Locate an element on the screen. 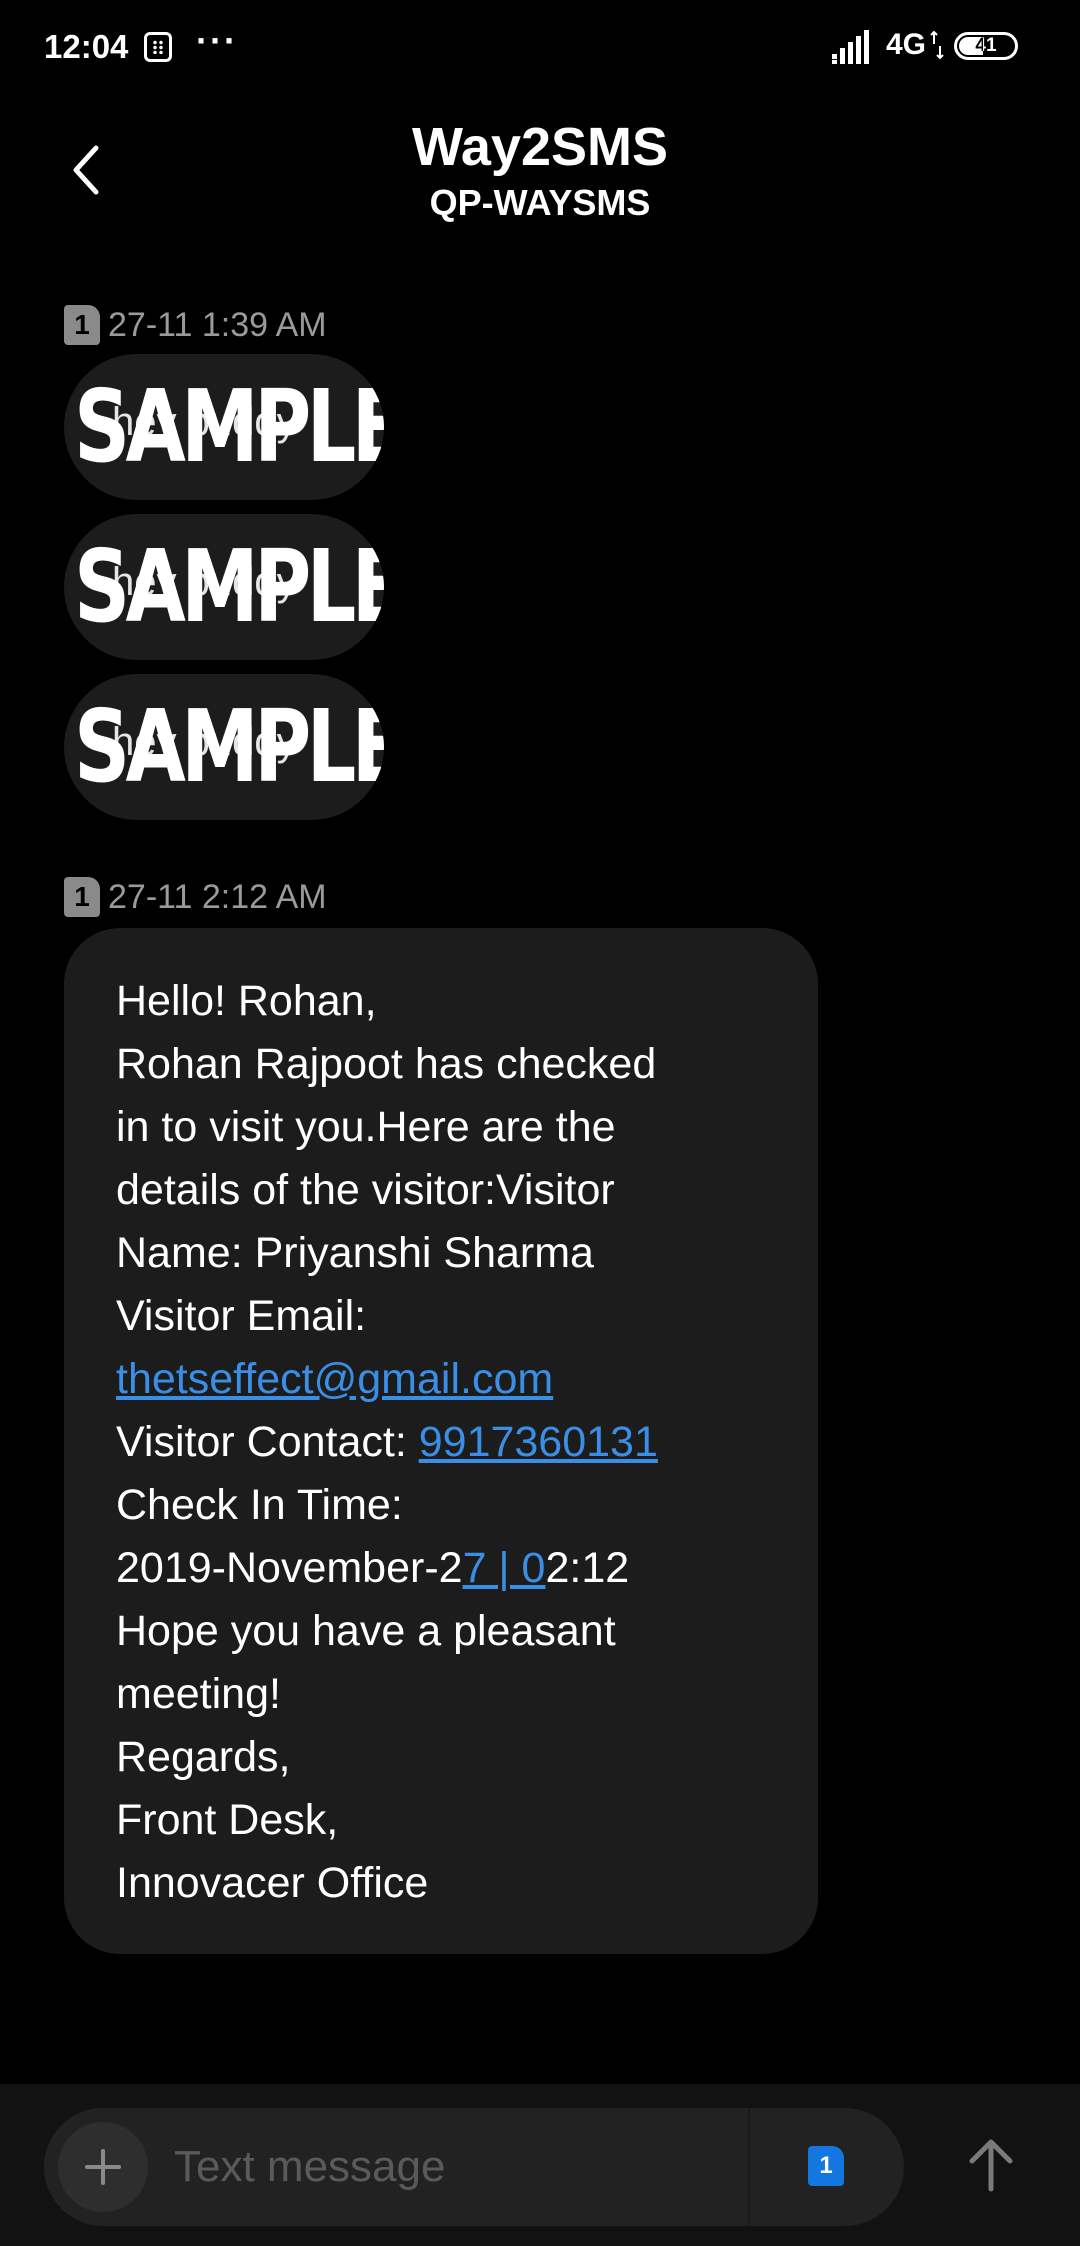 Image resolution: width=1080 pixels, height=2246 pixels. message-line: 2019-November-27 | 02:12 is located at coordinates (441, 1568).